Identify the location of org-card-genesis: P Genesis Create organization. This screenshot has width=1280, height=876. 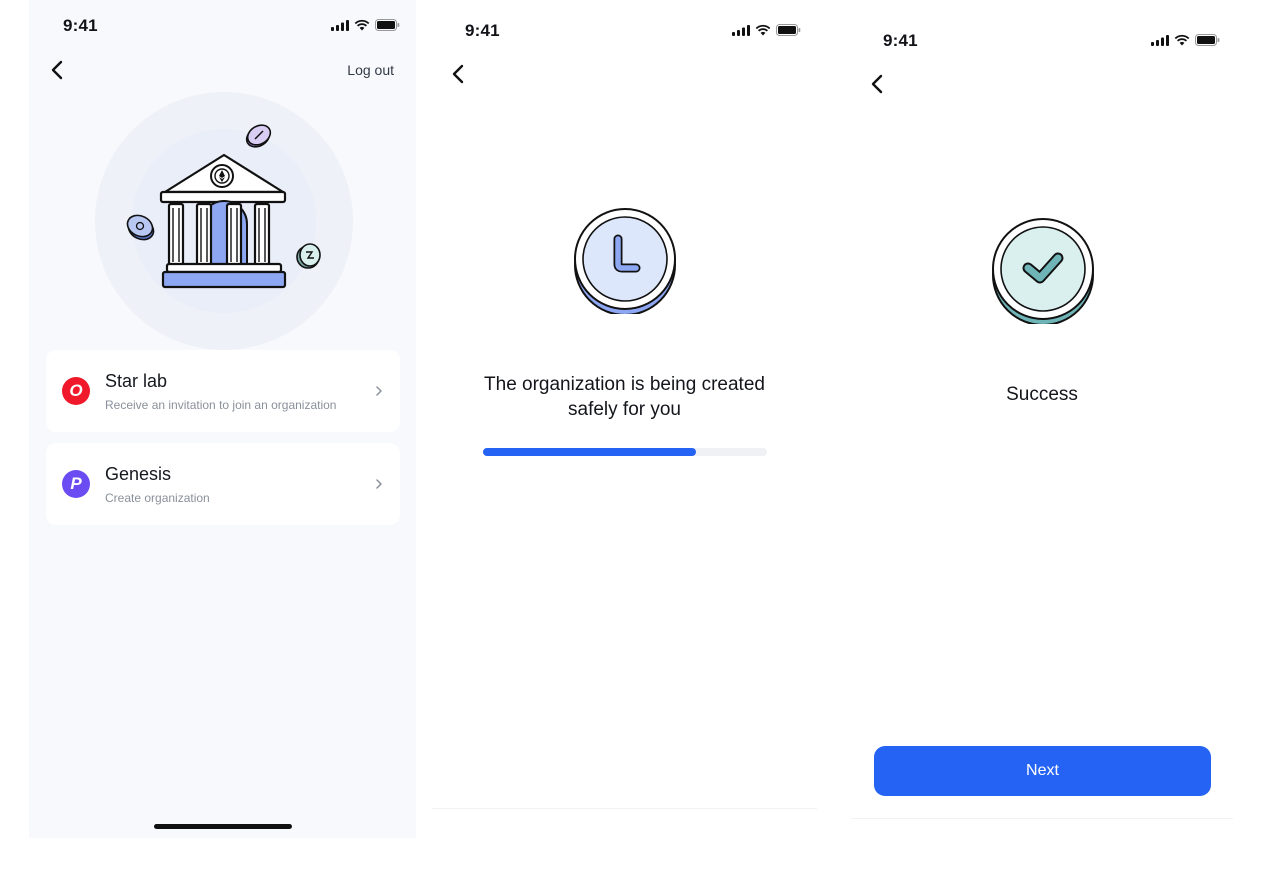
(223, 484).